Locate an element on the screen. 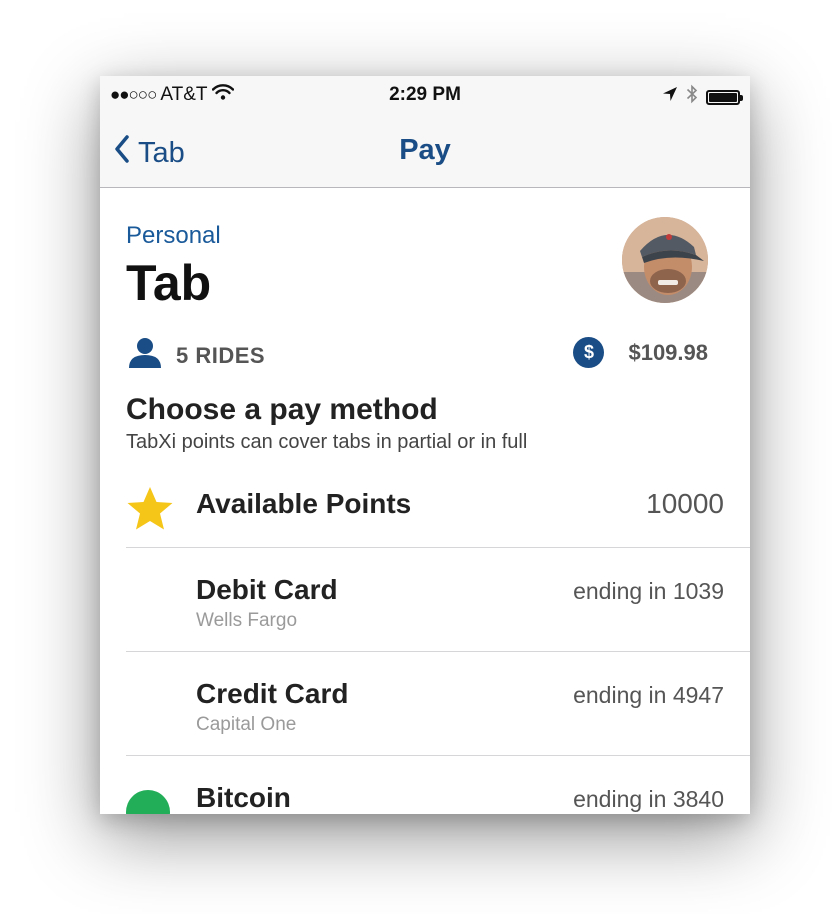  rides-label: 5 RIDES is located at coordinates (221, 355).